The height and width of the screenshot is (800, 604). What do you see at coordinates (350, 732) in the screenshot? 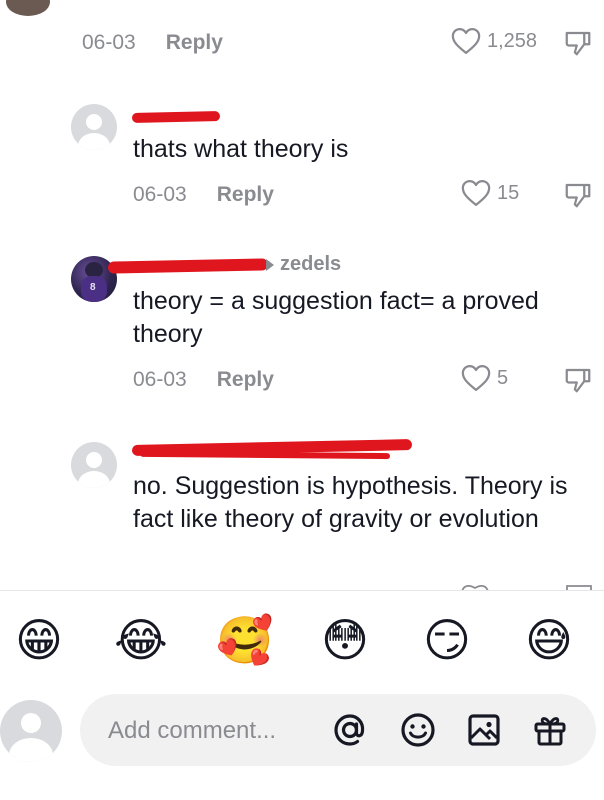
I see `at-icon` at bounding box center [350, 732].